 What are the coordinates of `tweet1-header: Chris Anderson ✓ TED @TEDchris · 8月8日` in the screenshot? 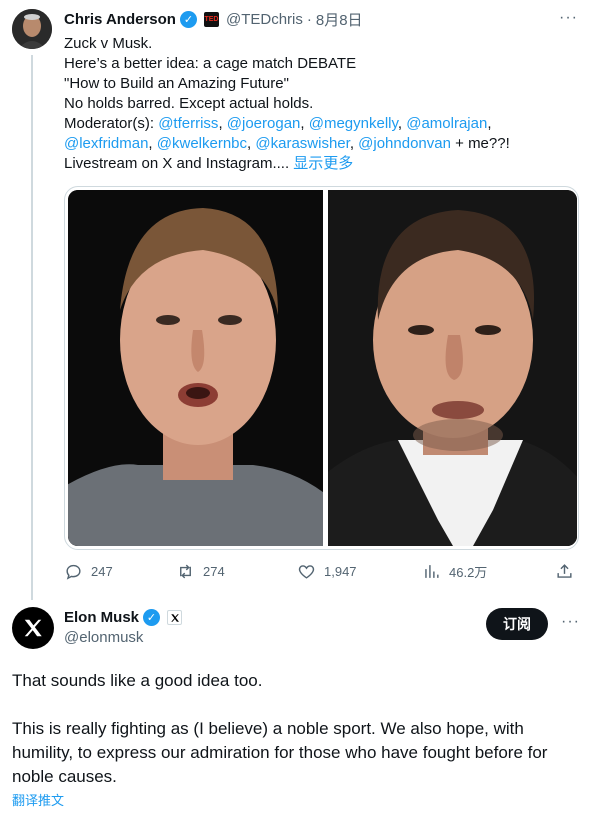 It's located at (213, 19).